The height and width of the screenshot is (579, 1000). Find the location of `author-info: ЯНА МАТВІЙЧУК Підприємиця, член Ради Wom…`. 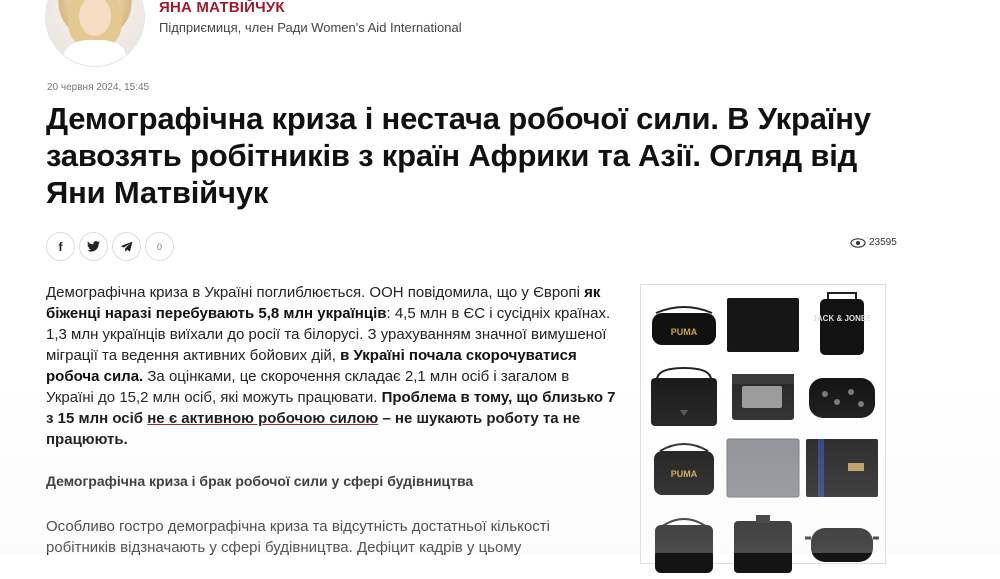

author-info: ЯНА МАТВІЙЧУК Підприємиця, член Ради Wom… is located at coordinates (310, 17).